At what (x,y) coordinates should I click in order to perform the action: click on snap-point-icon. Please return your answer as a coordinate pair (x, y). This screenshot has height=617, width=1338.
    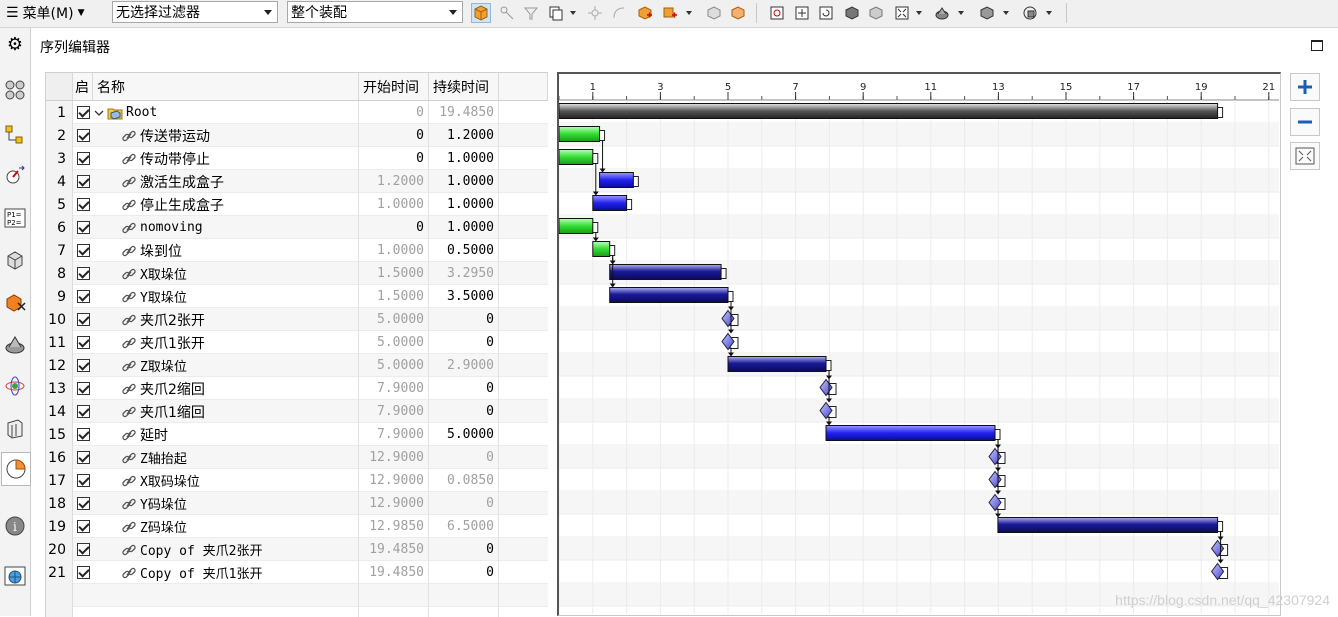
    Looking at the image, I should click on (595, 13).